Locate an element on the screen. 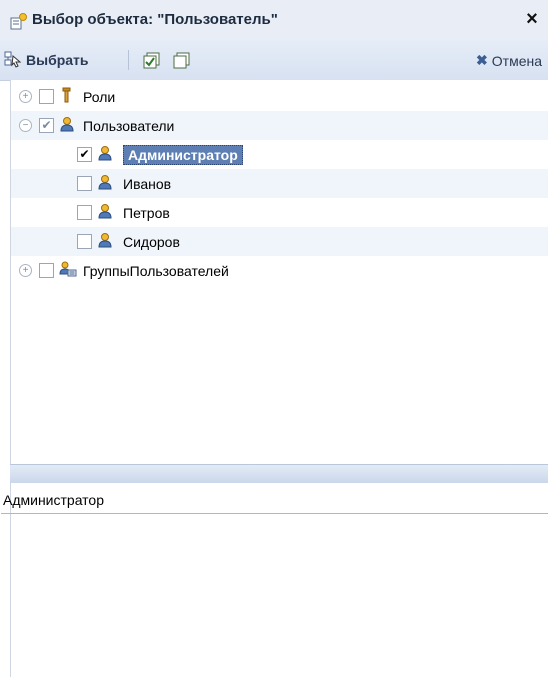 This screenshot has width=548, height=677. collapse-icon: − is located at coordinates (25, 125).